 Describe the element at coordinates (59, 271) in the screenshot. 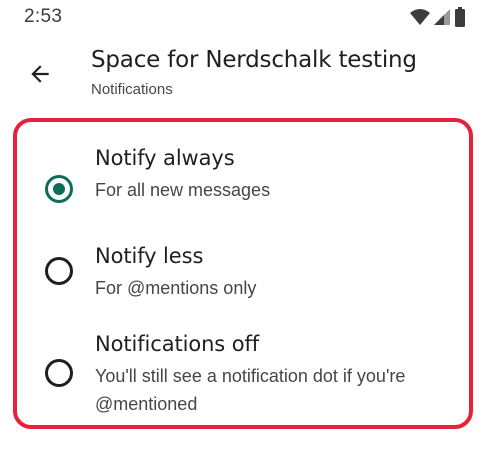

I see `radio-notify-less` at that location.